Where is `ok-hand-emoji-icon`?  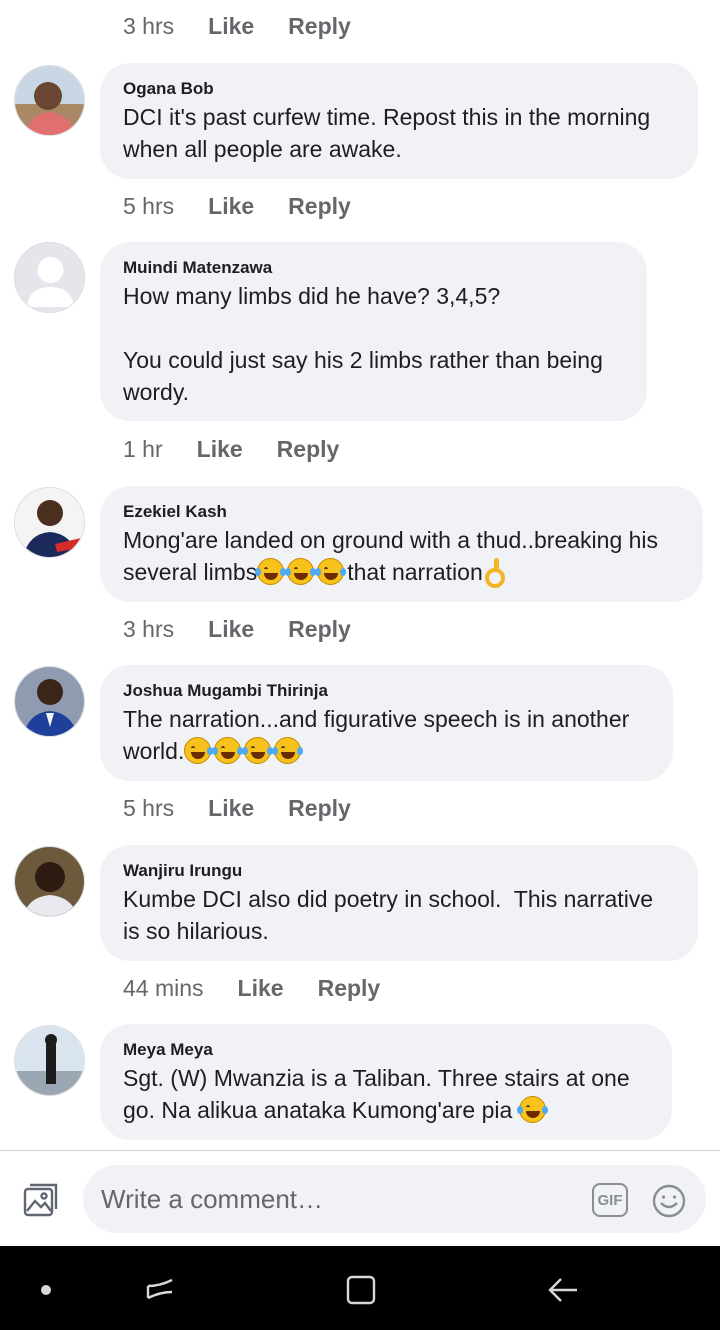 ok-hand-emoji-icon is located at coordinates (494, 573).